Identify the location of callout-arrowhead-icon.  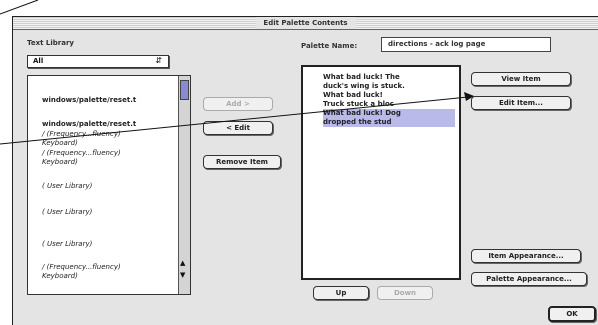
(469, 96).